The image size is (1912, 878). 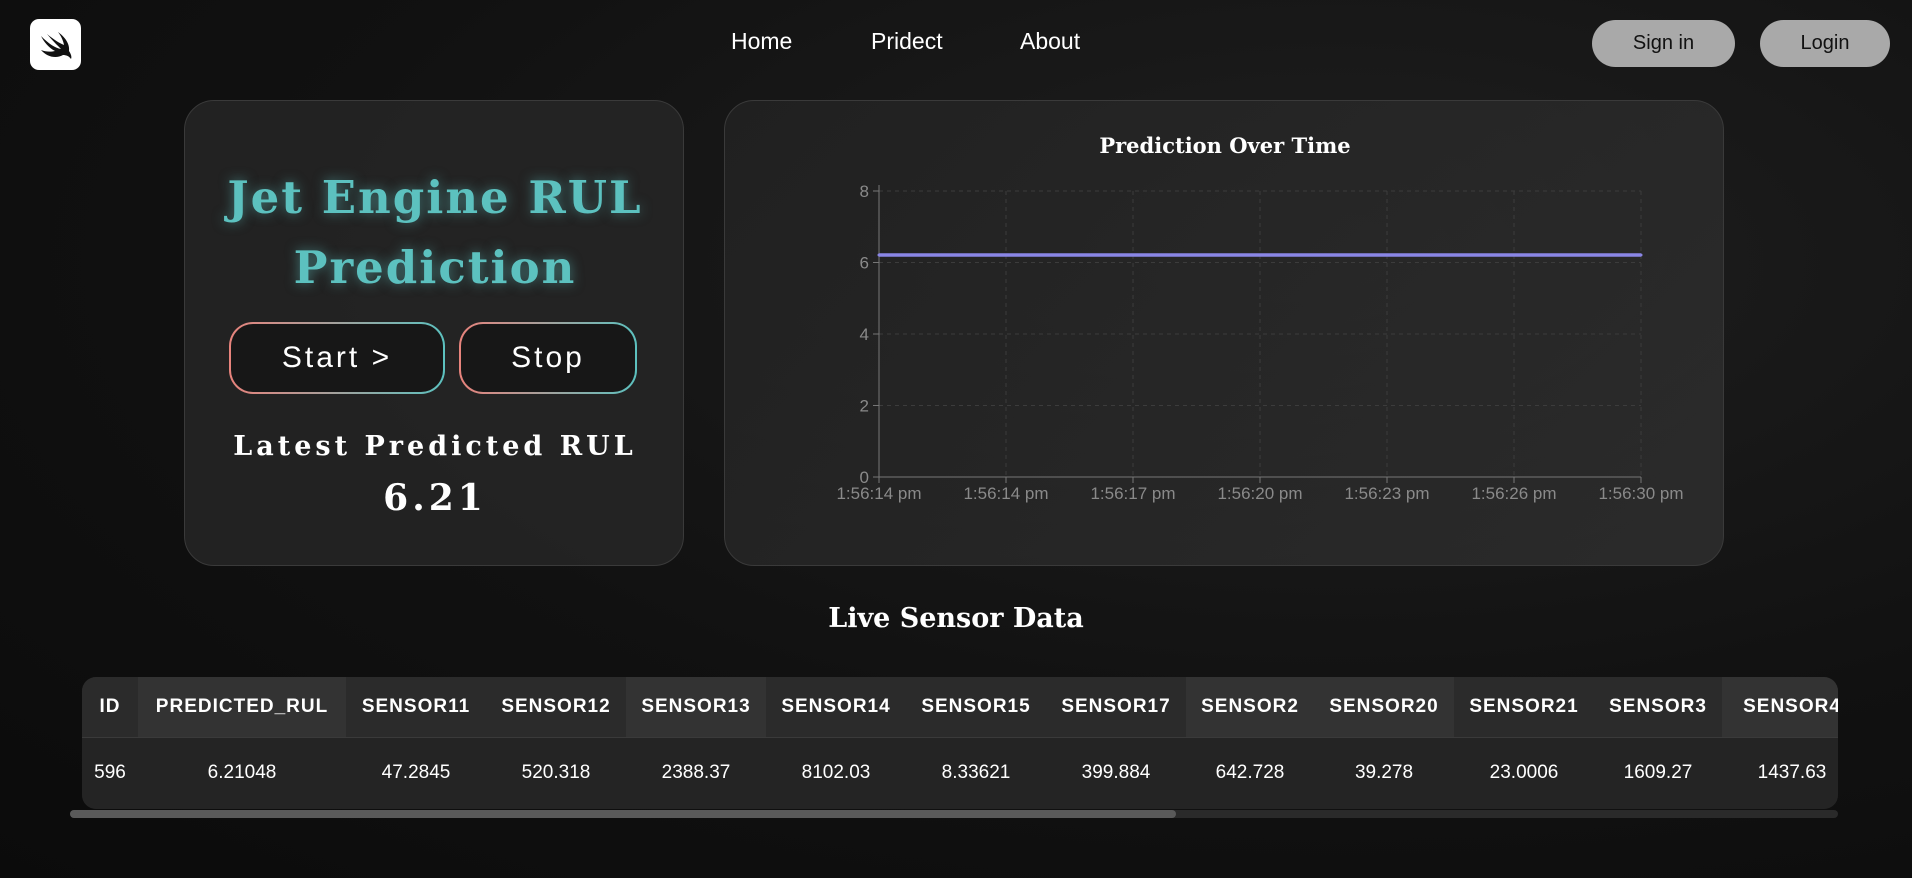 I want to click on nav-about: About, so click(x=1050, y=41).